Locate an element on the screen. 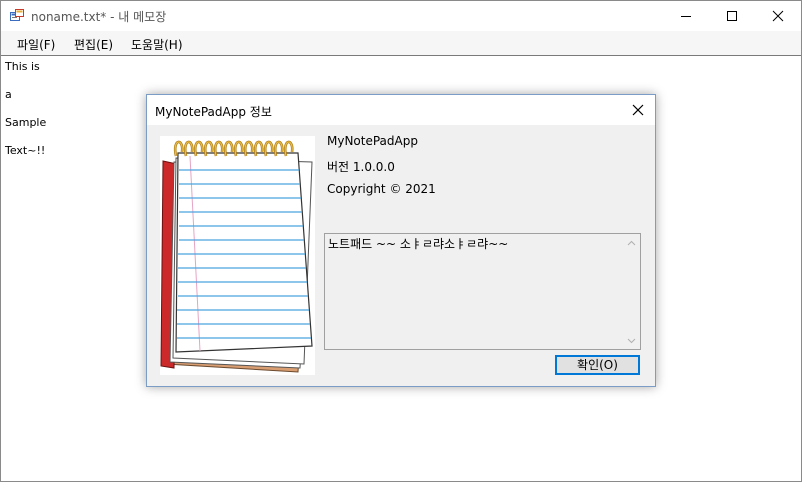 Image resolution: width=802 pixels, height=482 pixels. description-text: 노트패드 ~~ 소ㅑㄹ랴소ㅑㄹ랴~~ is located at coordinates (418, 244).